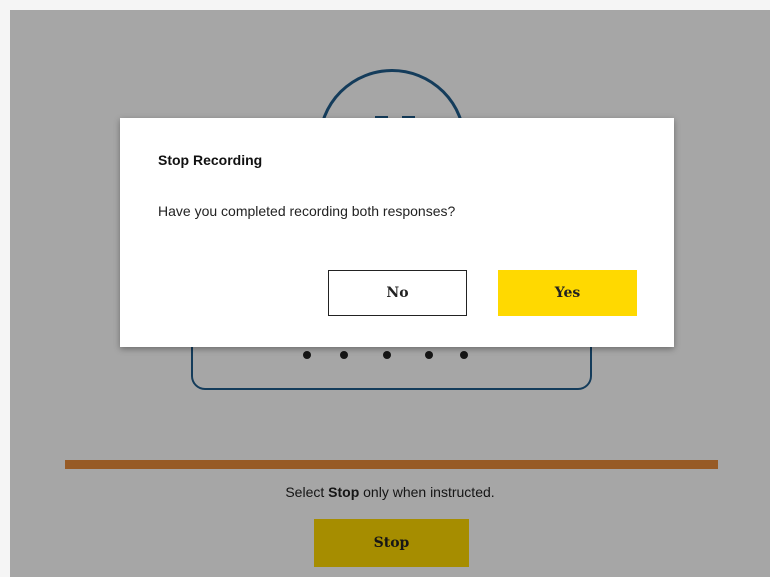 The width and height of the screenshot is (770, 577). What do you see at coordinates (397, 293) in the screenshot?
I see `no-button: No` at bounding box center [397, 293].